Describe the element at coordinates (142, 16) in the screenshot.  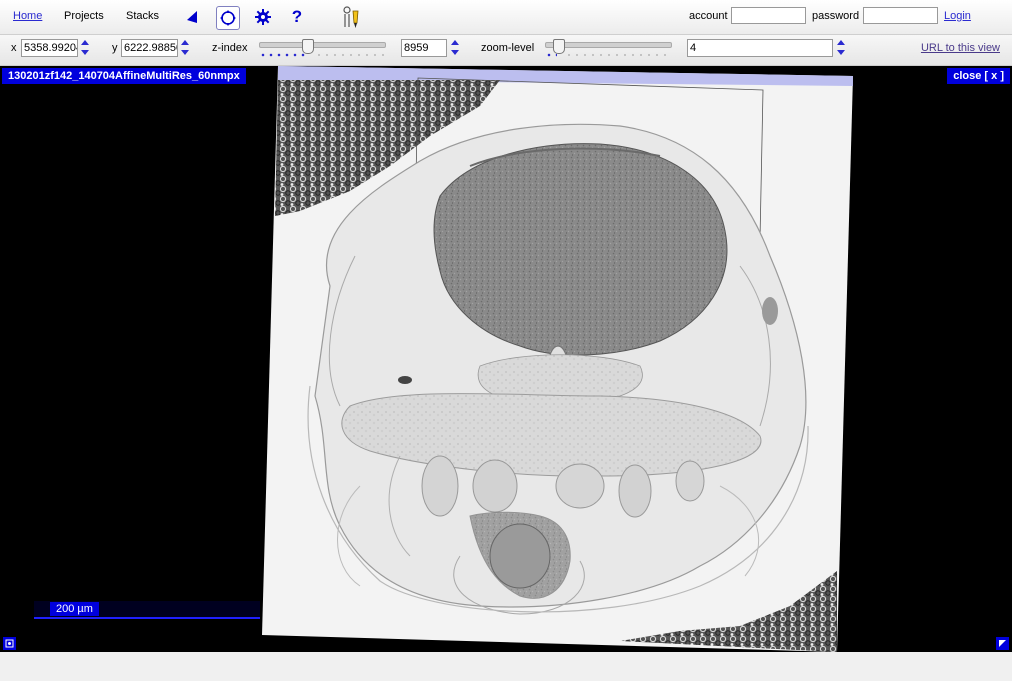
I see `stacks-menu: Stacks` at that location.